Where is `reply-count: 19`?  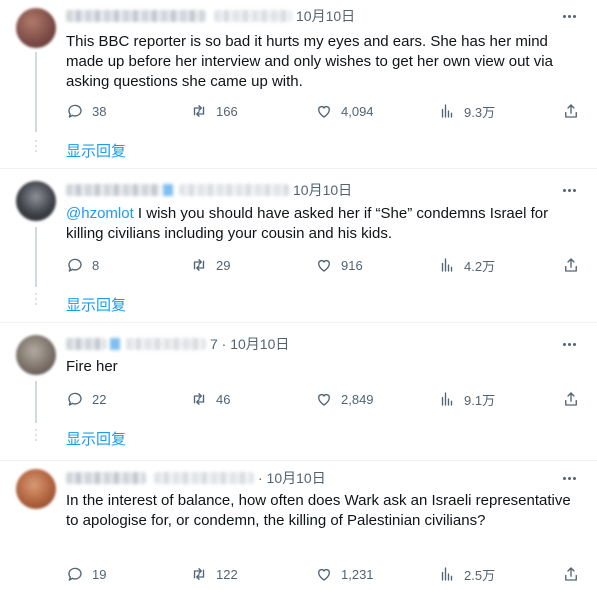 reply-count: 19 is located at coordinates (99, 574).